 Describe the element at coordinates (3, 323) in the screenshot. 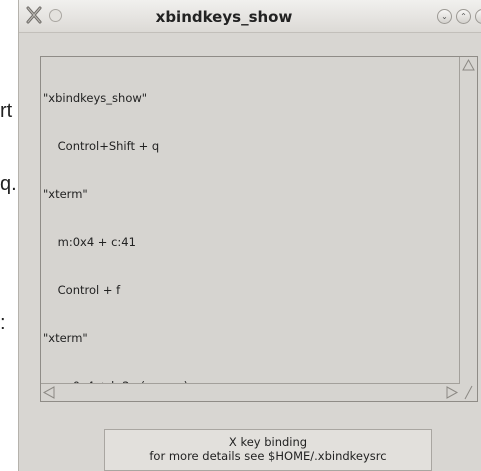

I see `background-text-fragment: :` at that location.